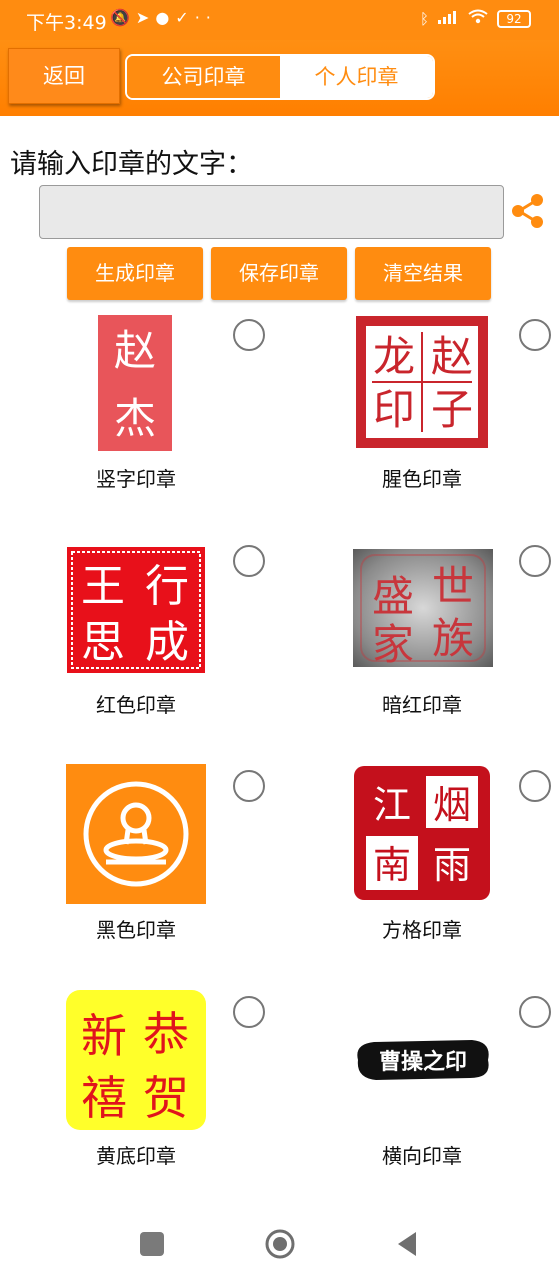 The image size is (559, 1280). What do you see at coordinates (203, 77) in the screenshot?
I see `tab-company-stamp: 公司印章` at bounding box center [203, 77].